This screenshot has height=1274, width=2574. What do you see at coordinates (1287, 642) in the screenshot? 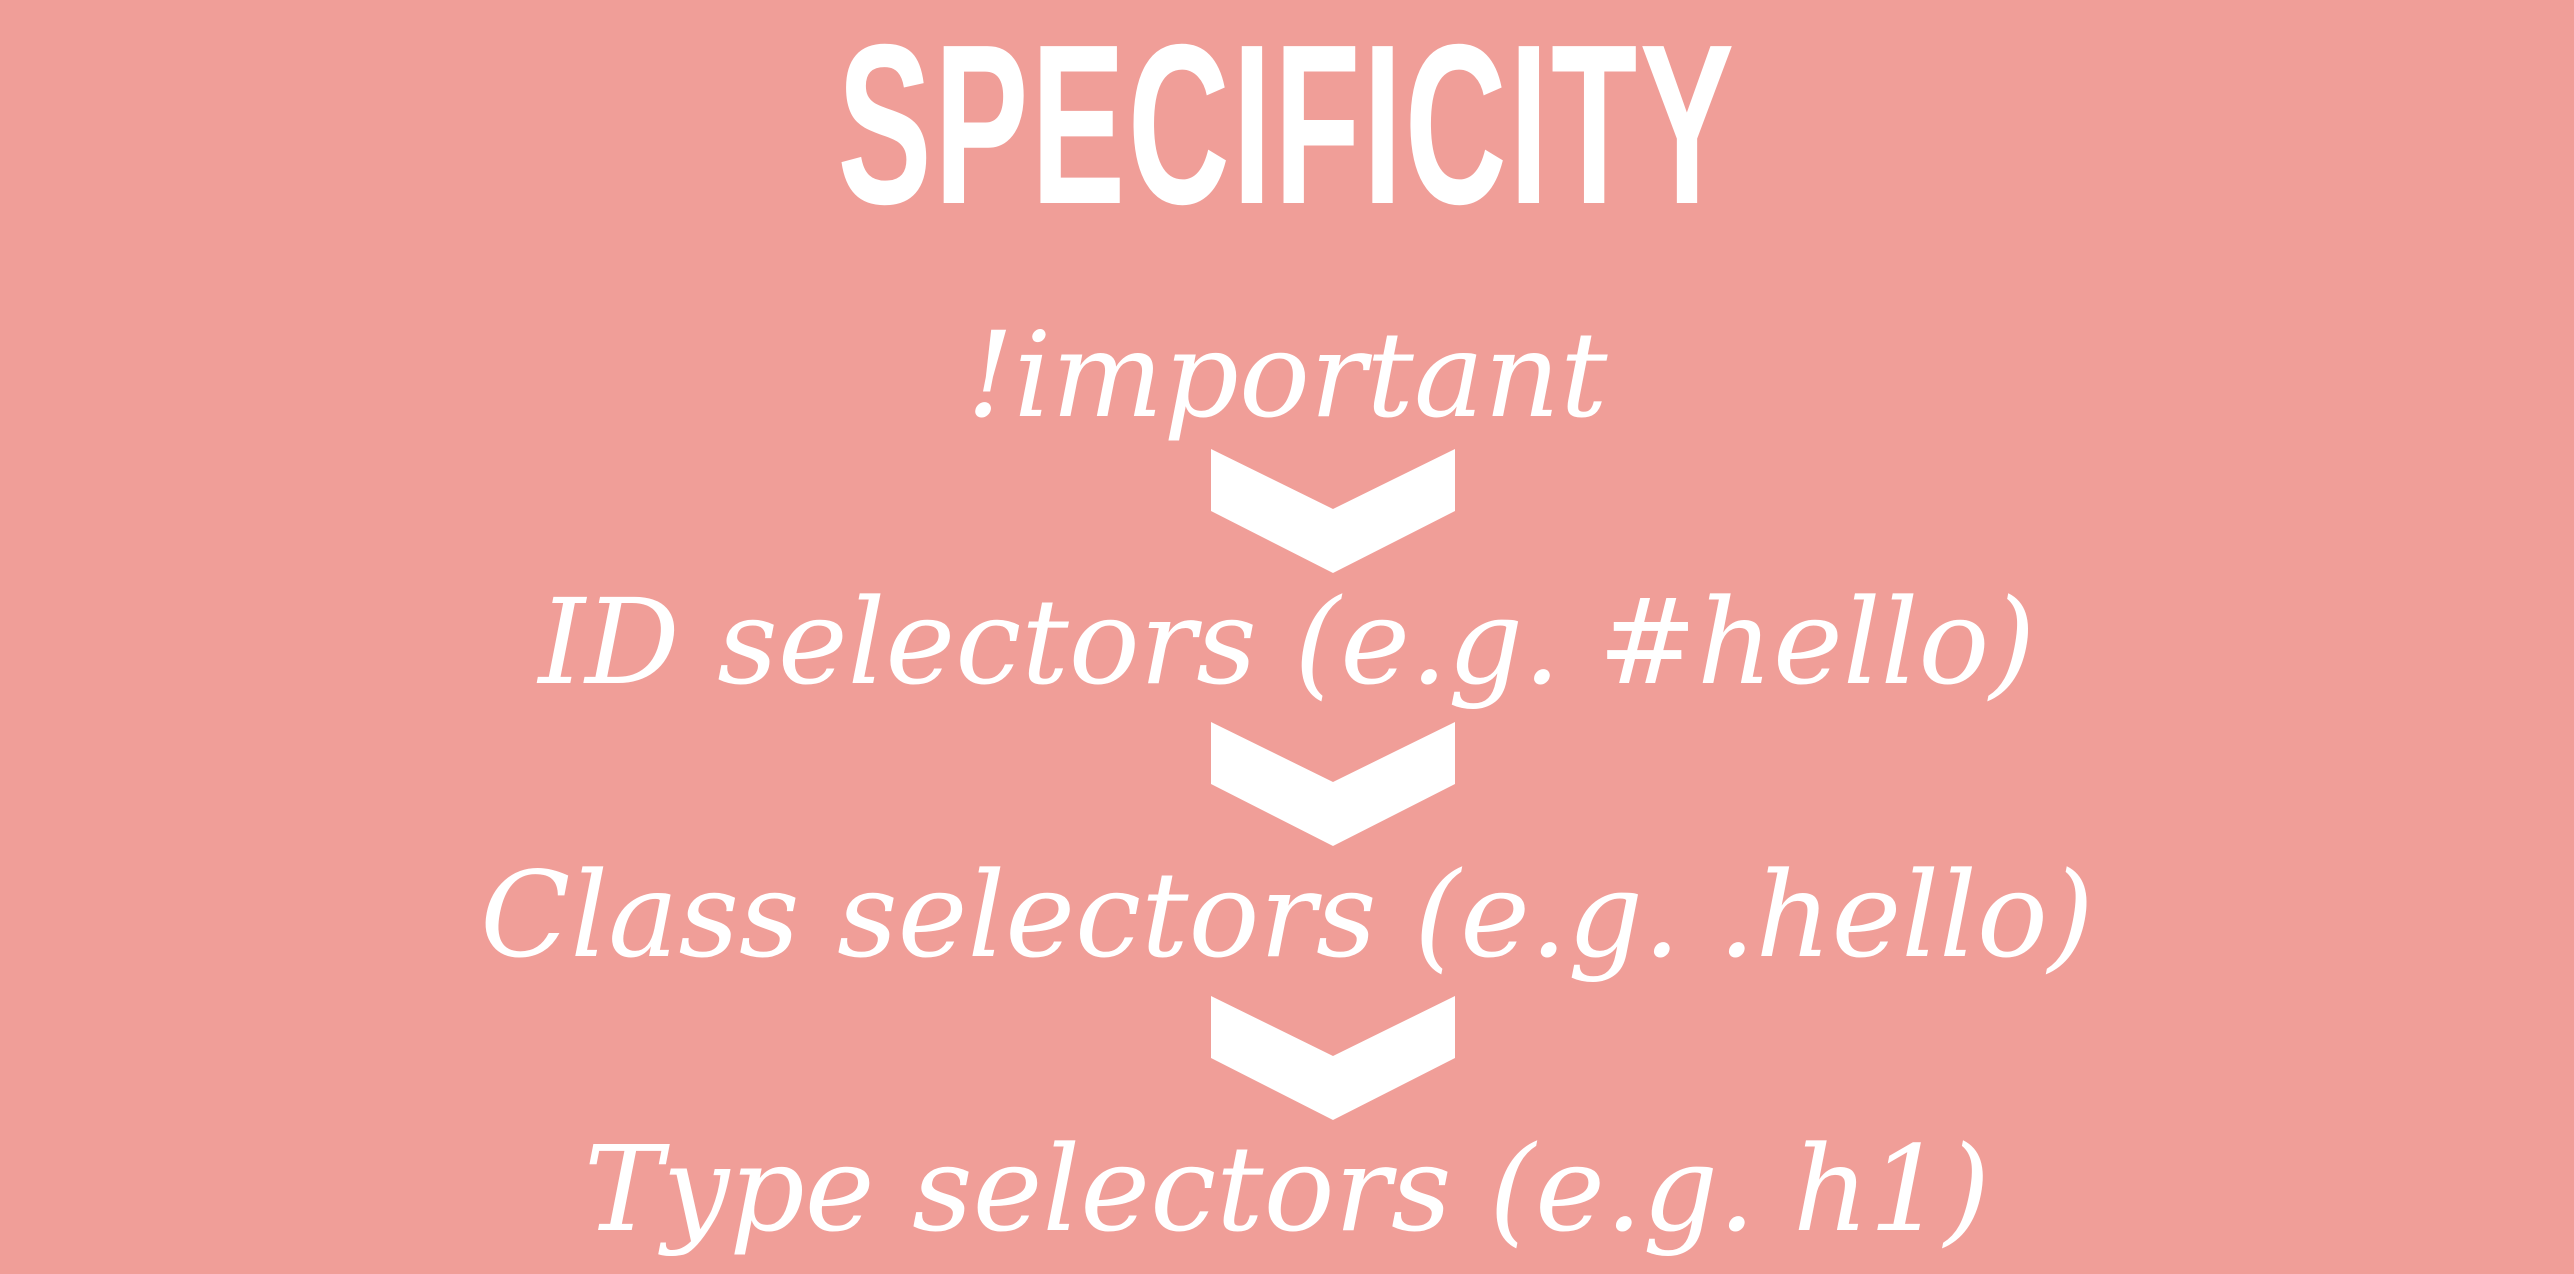
I see `specificity-level-id-selectors: ID selectors (e.g. #hello)` at bounding box center [1287, 642].